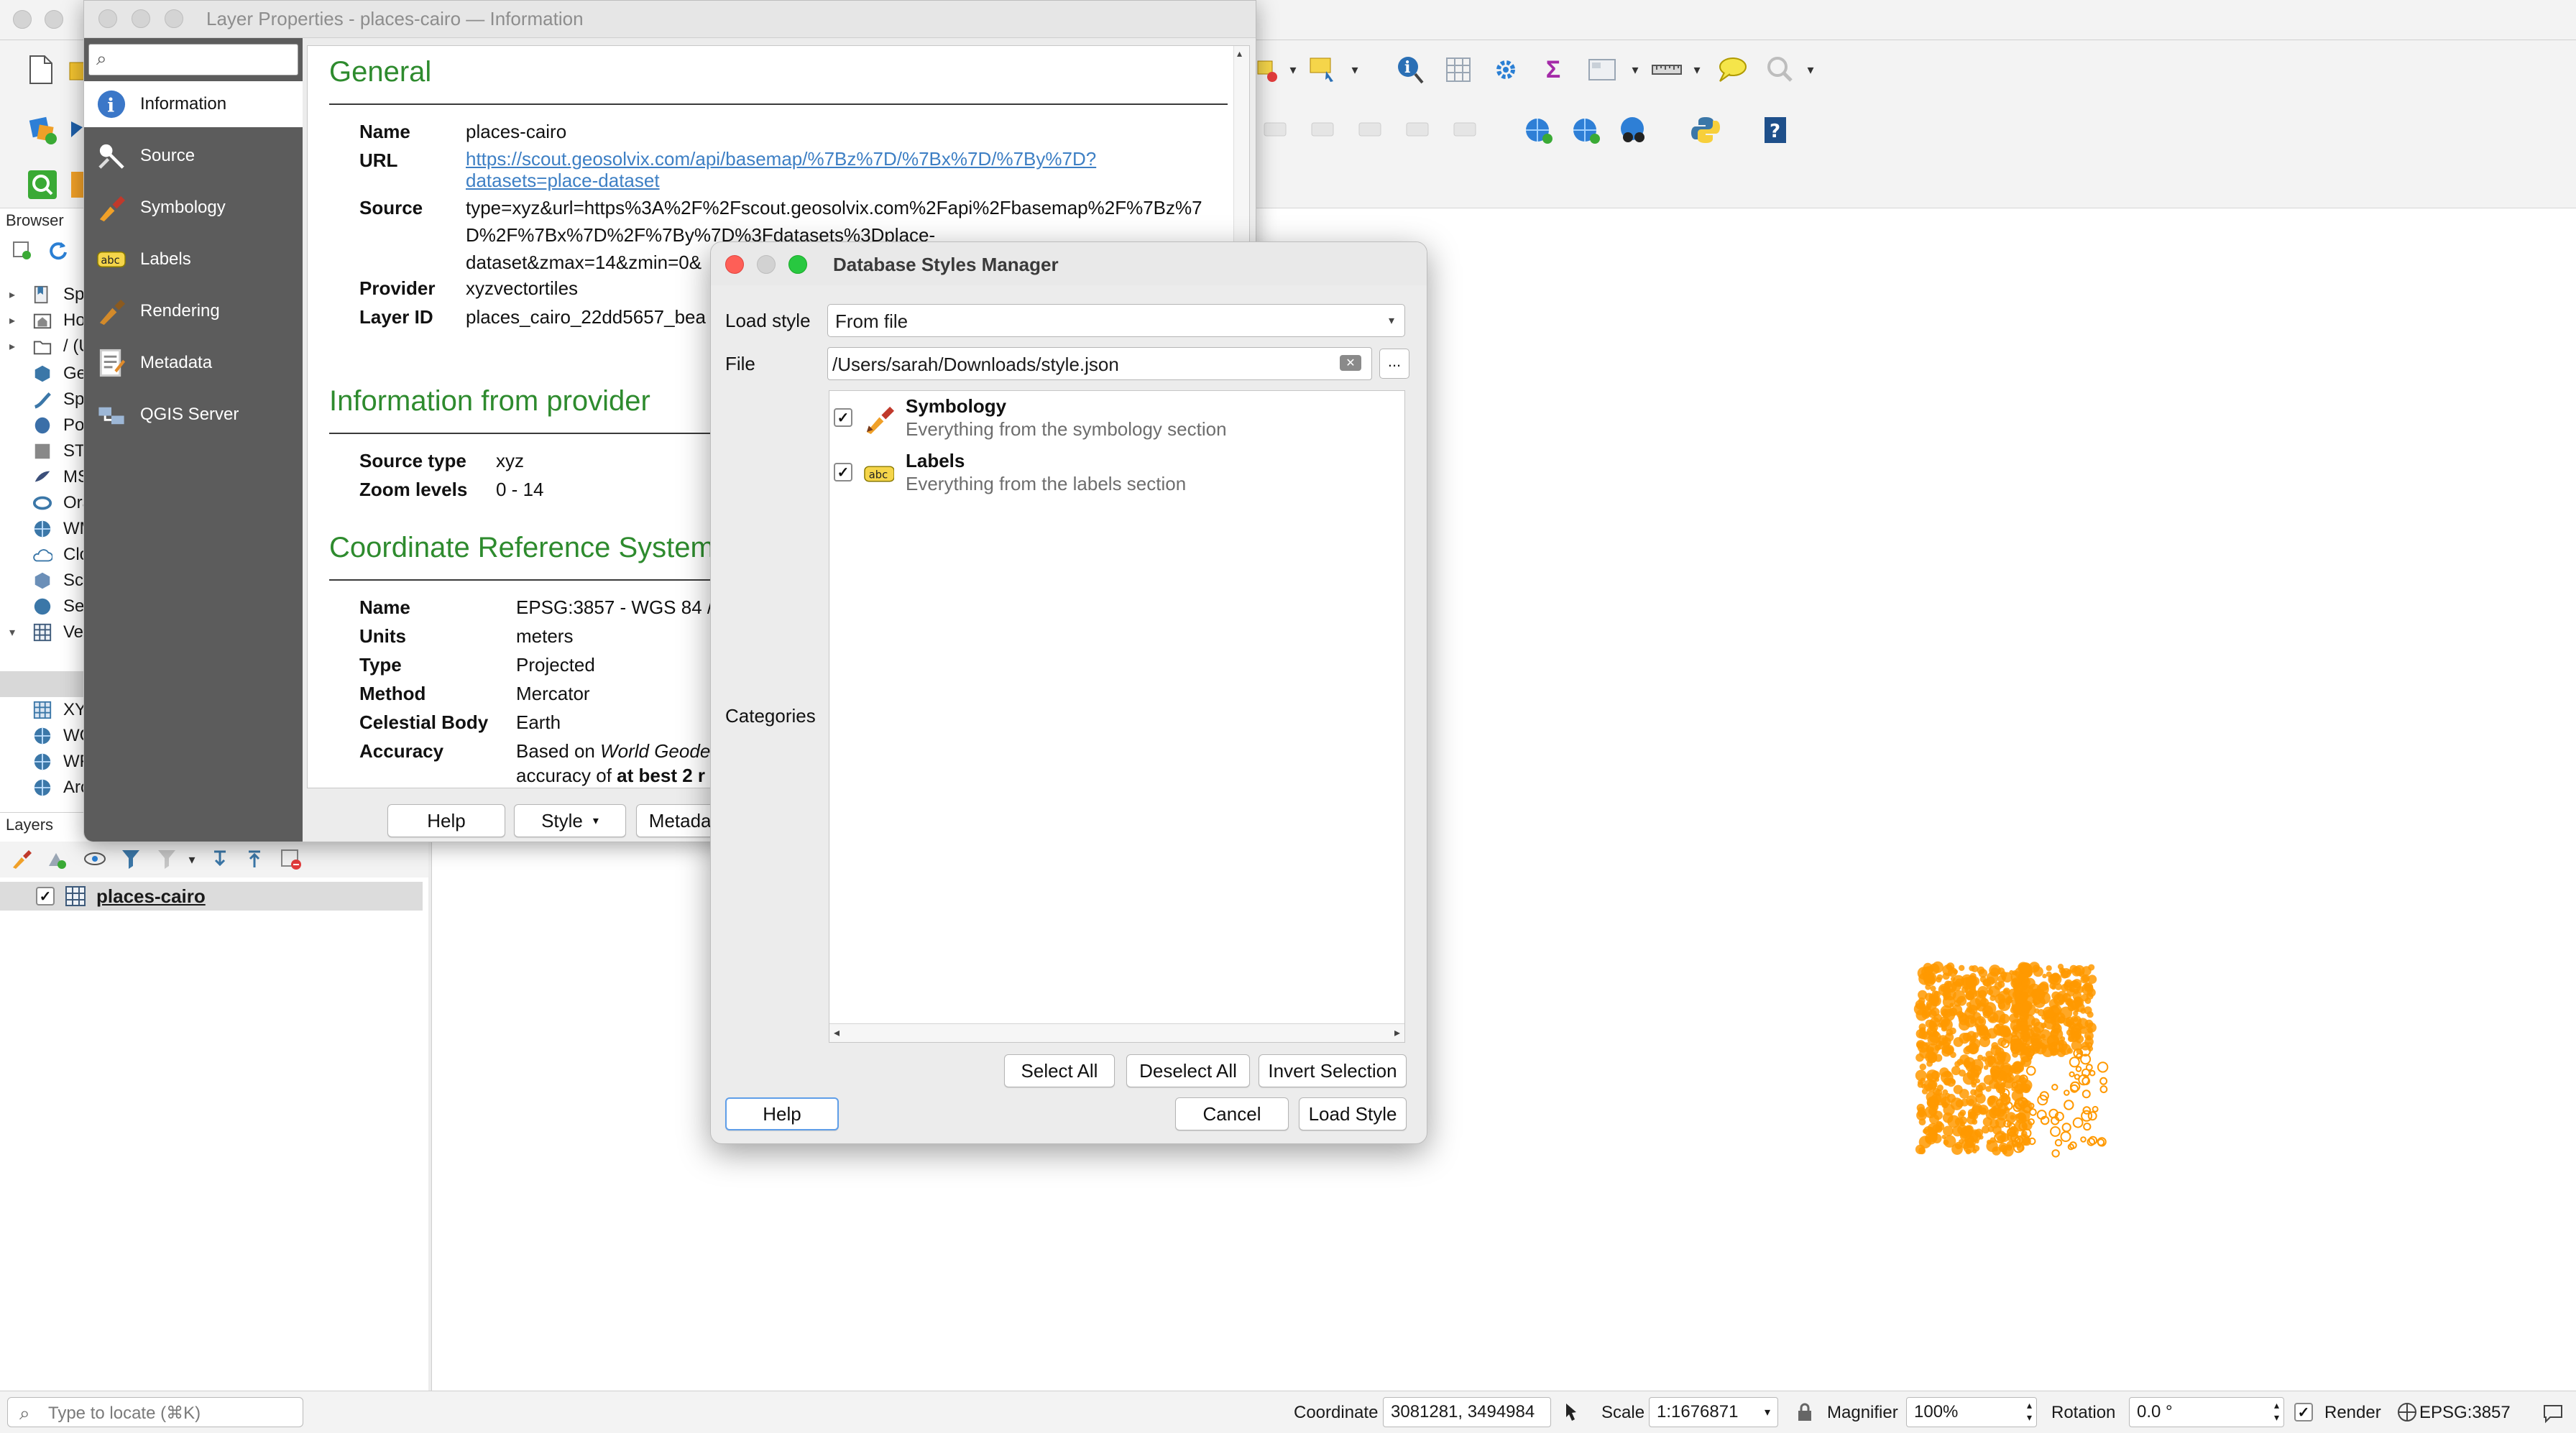 The width and height of the screenshot is (2576, 1433). I want to click on data-source-manager-icon, so click(42, 130).